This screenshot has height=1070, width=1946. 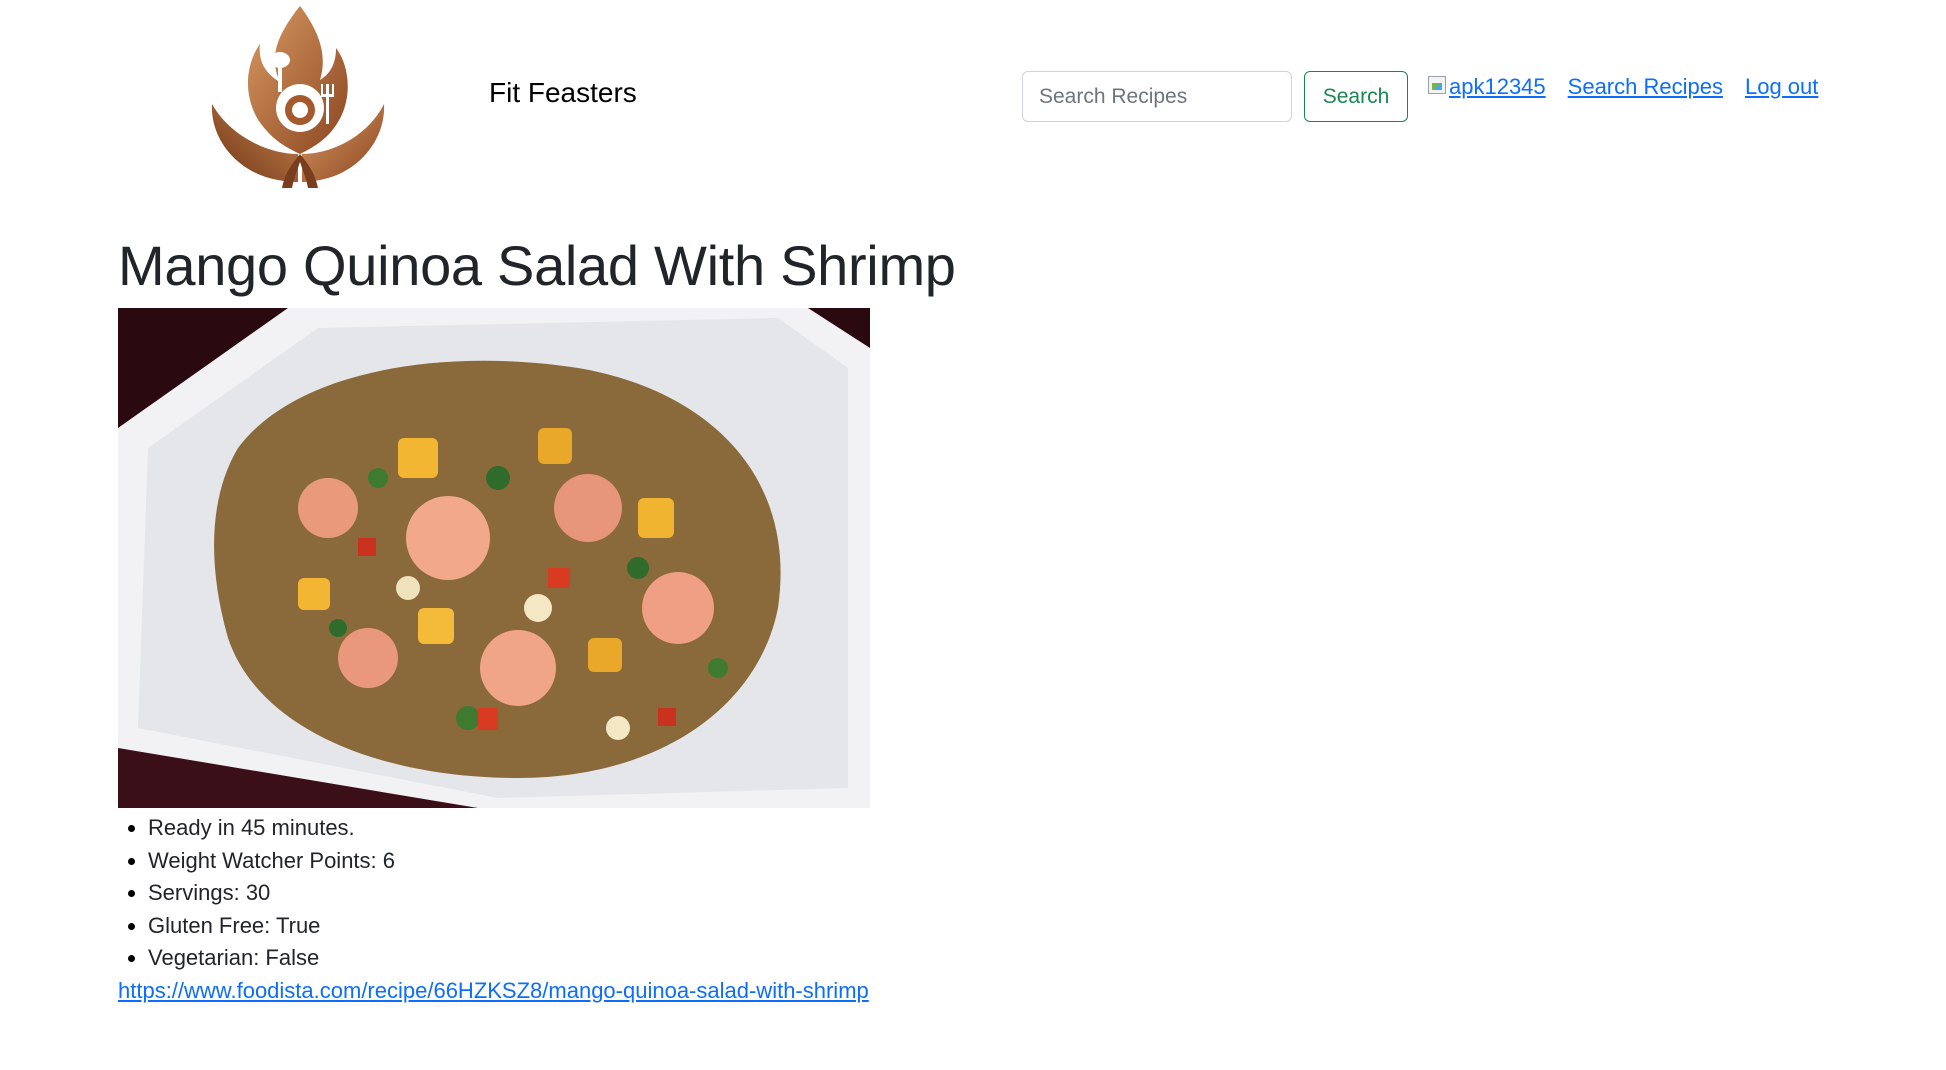 I want to click on nav-links: apk12345 Search Recipes Log out, so click(x=1634, y=87).